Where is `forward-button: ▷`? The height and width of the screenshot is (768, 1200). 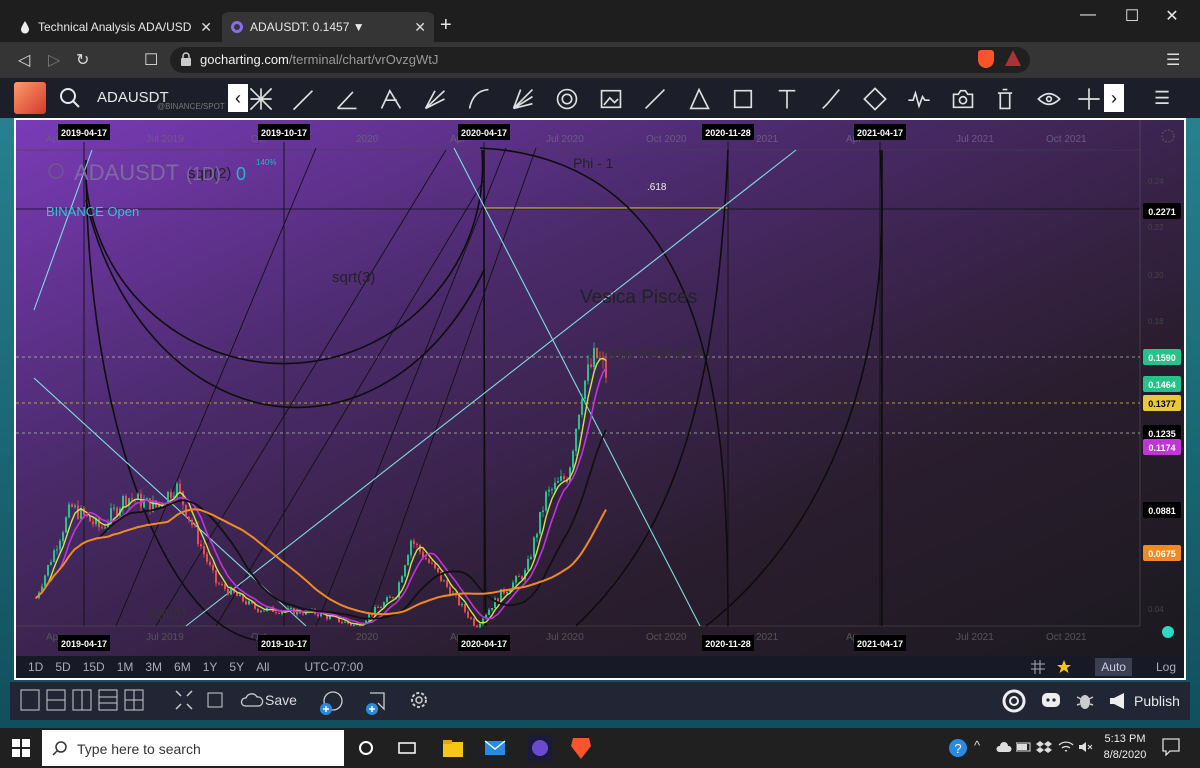 forward-button: ▷ is located at coordinates (54, 60).